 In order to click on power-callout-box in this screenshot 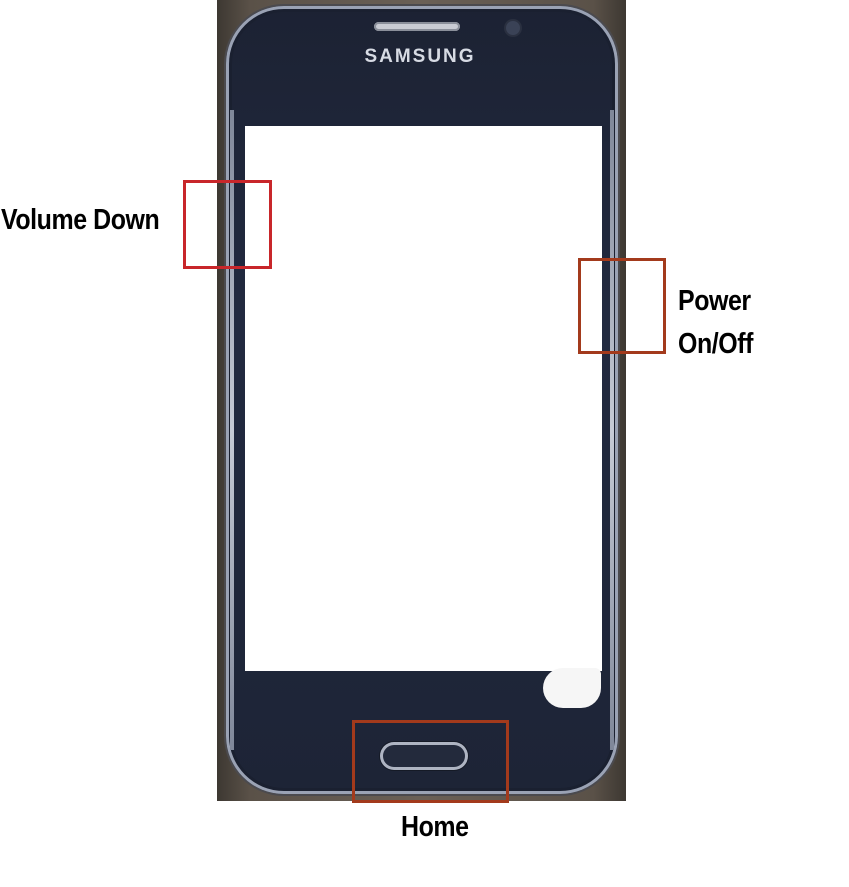, I will do `click(622, 306)`.